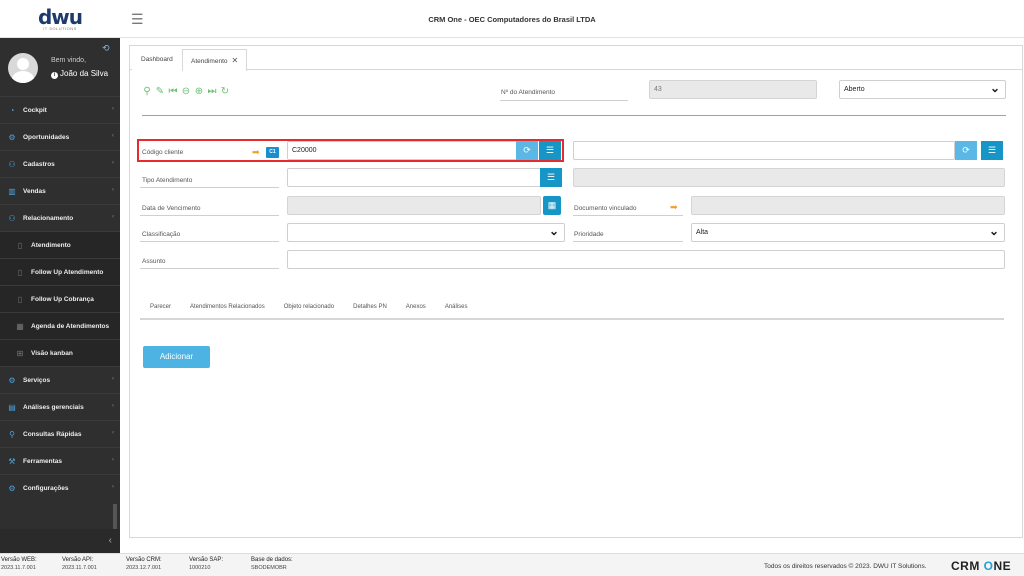 Image resolution: width=1024 pixels, height=576 pixels. I want to click on documento-vinculado-label: Documento vinculado, so click(605, 208).